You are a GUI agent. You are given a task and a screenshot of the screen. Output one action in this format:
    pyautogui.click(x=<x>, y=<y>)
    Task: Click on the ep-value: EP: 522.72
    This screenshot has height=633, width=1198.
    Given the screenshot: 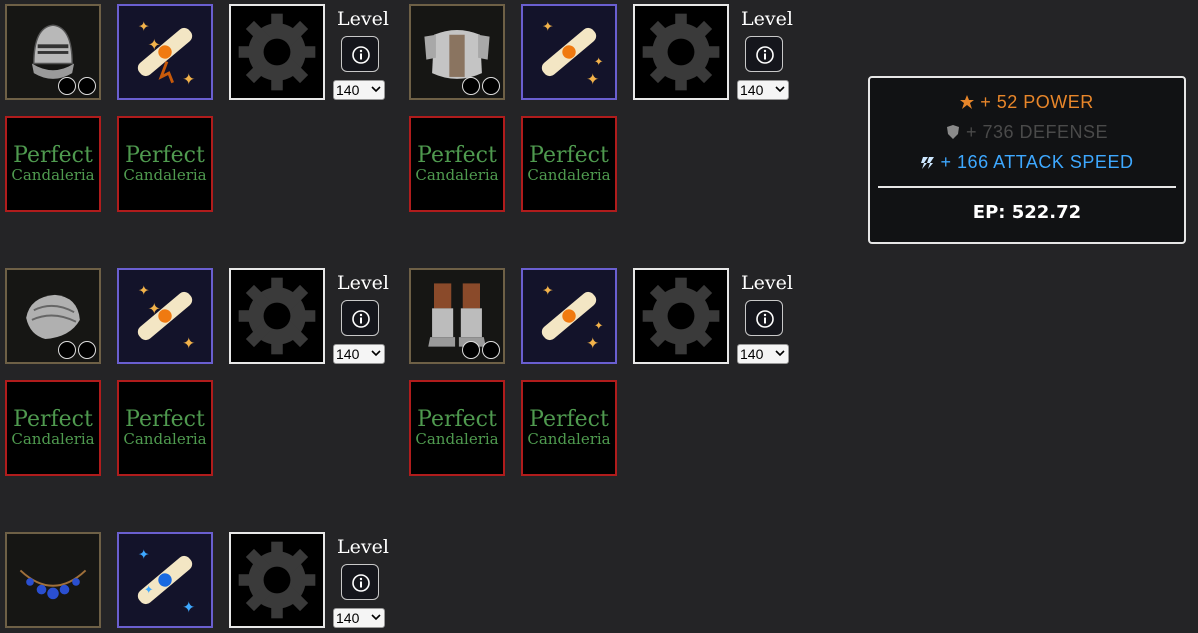 What is the action you would take?
    pyautogui.click(x=1027, y=212)
    